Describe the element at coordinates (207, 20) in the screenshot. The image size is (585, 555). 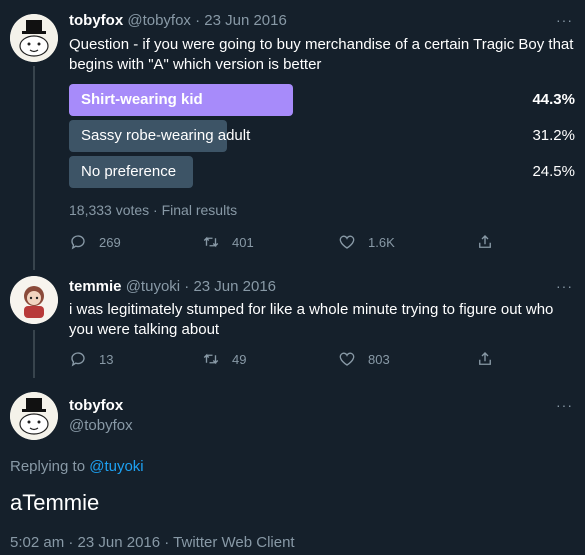
I see `author-handle-date: @tobyfox · 23 Jun 2016` at that location.